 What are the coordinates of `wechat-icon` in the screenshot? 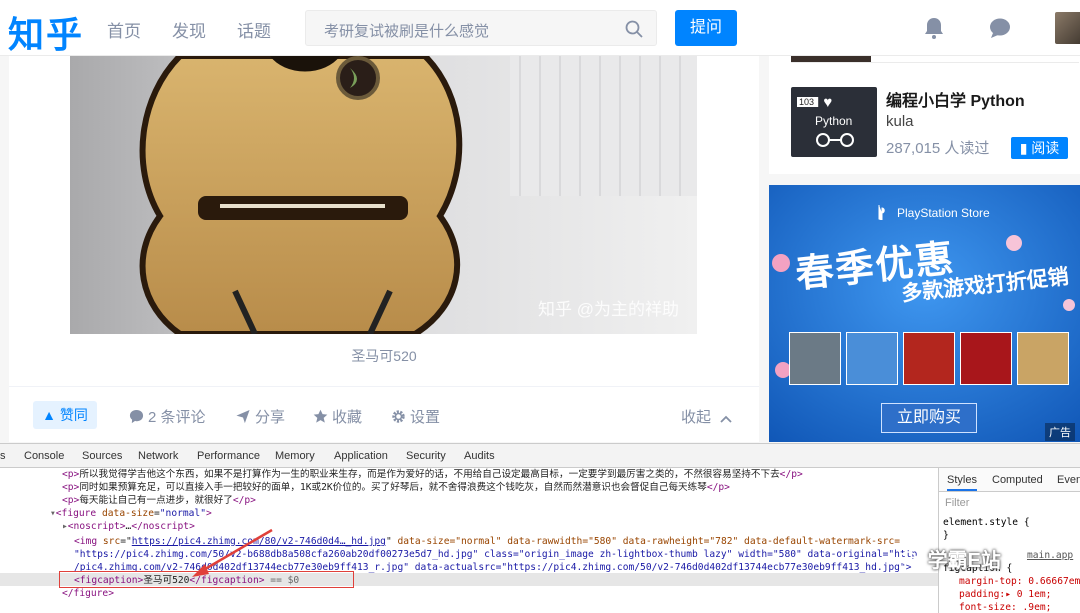 It's located at (910, 559).